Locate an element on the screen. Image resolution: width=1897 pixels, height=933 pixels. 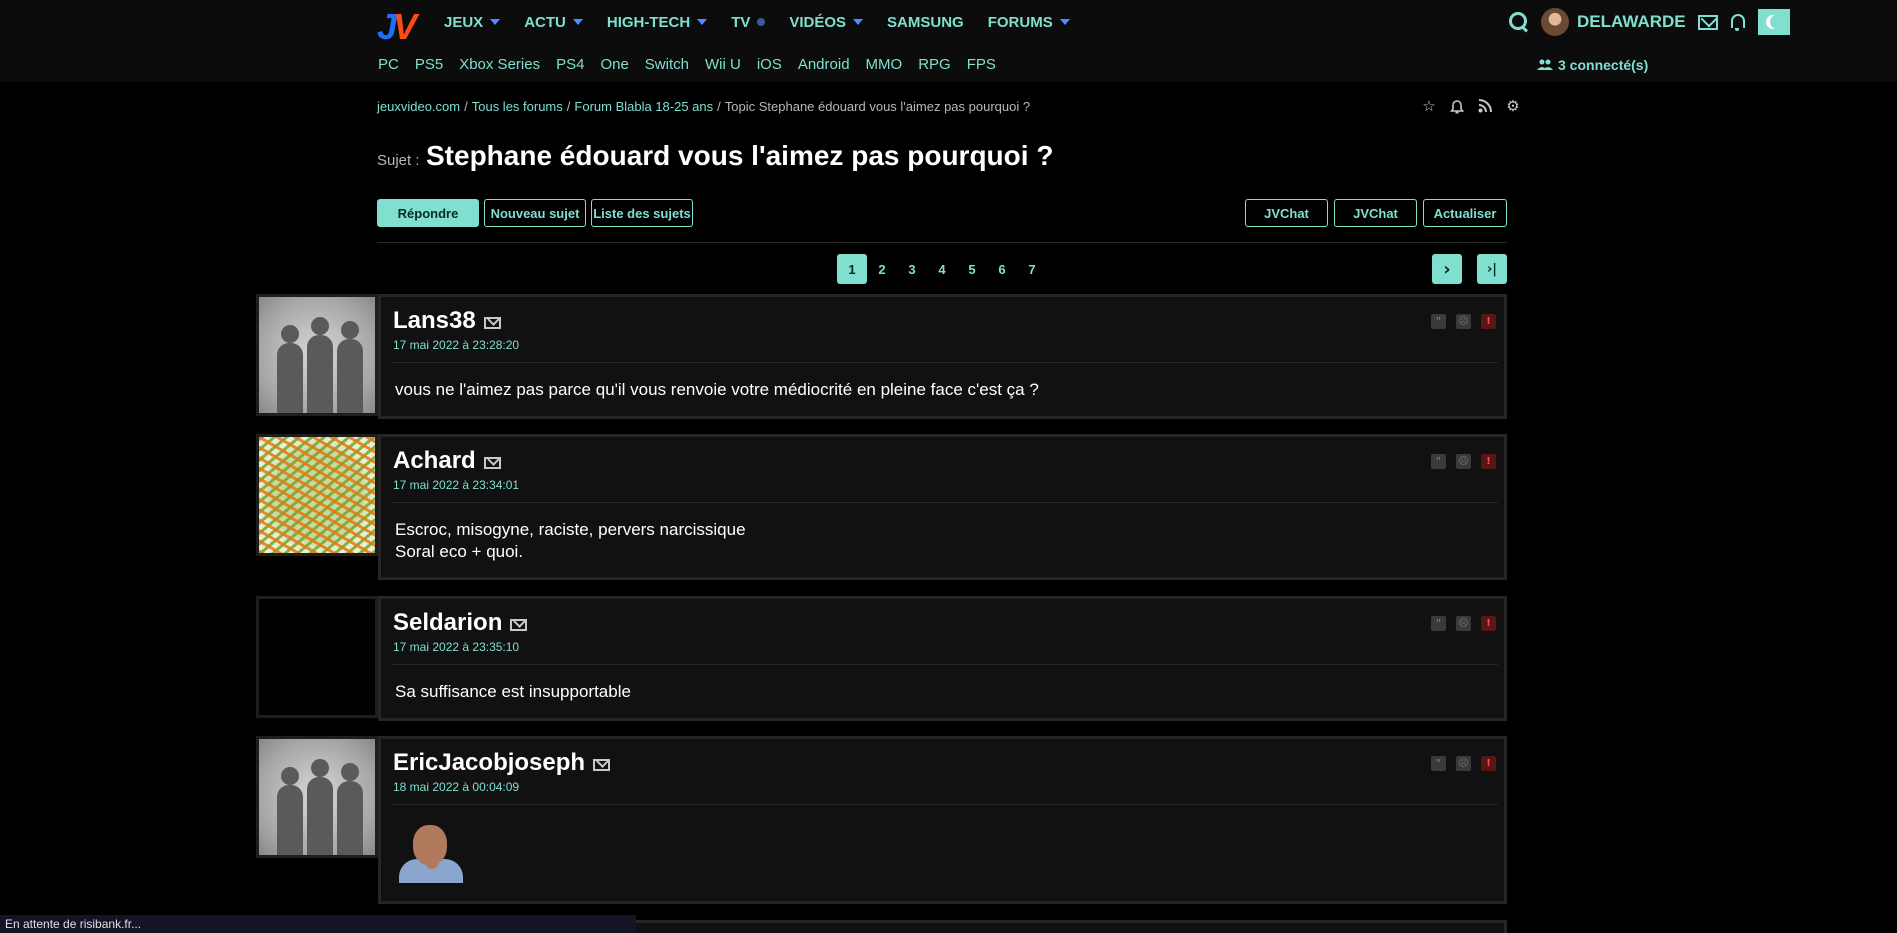
subnav-item: Xbox Series is located at coordinates (499, 64).